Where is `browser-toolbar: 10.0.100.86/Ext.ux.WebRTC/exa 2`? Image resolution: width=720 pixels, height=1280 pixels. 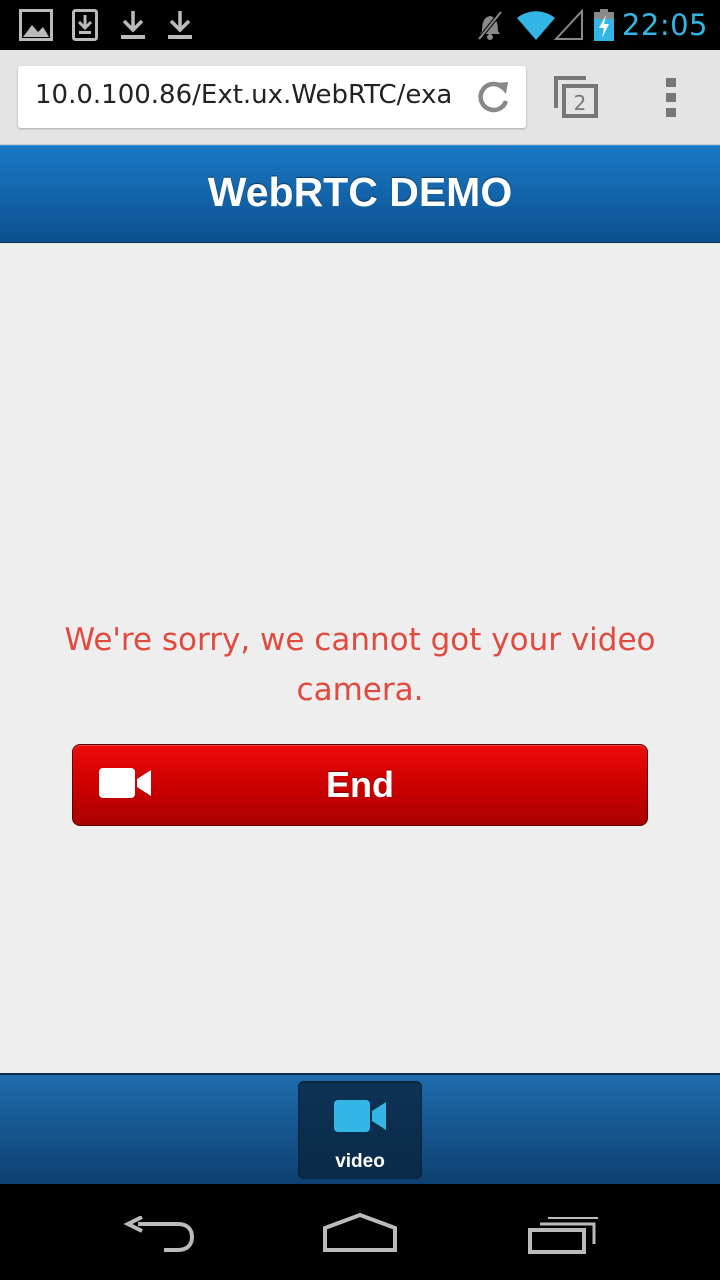
browser-toolbar: 10.0.100.86/Ext.ux.WebRTC/exa 2 is located at coordinates (360, 97).